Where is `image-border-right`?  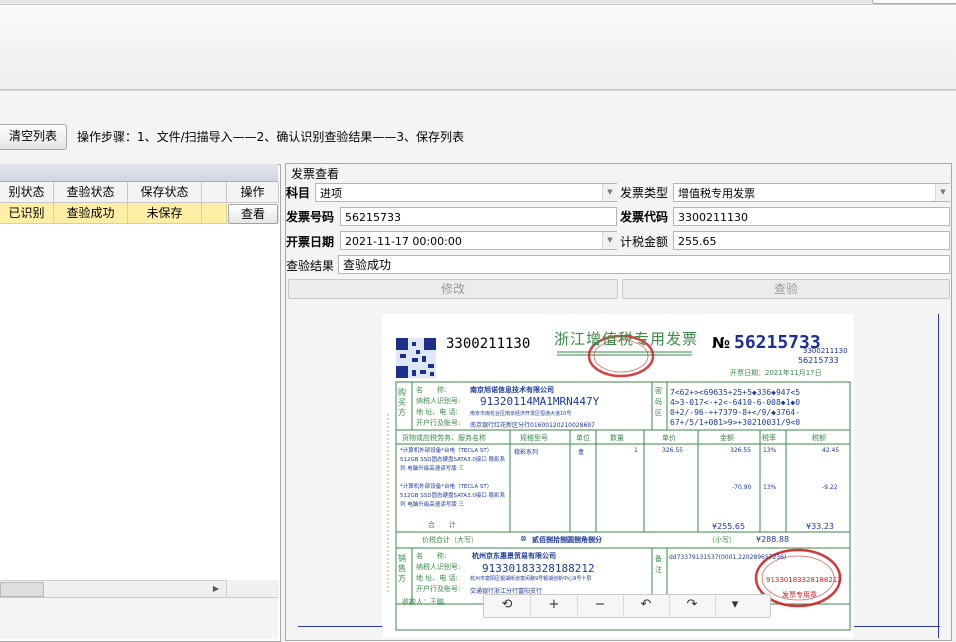 image-border-right is located at coordinates (938, 476).